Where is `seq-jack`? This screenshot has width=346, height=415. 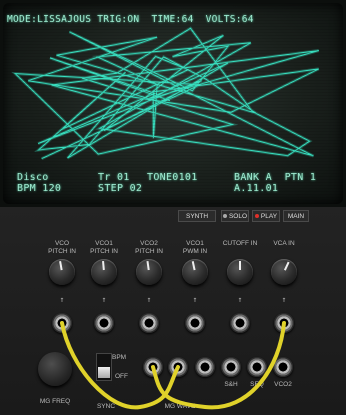
seq-jack is located at coordinates (257, 367).